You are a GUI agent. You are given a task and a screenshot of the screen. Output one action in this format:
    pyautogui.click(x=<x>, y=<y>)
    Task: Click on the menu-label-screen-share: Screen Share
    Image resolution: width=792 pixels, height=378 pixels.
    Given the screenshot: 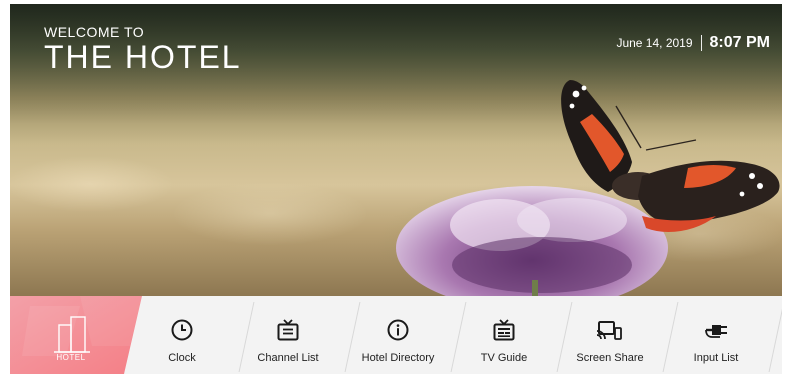 What is the action you would take?
    pyautogui.click(x=610, y=358)
    